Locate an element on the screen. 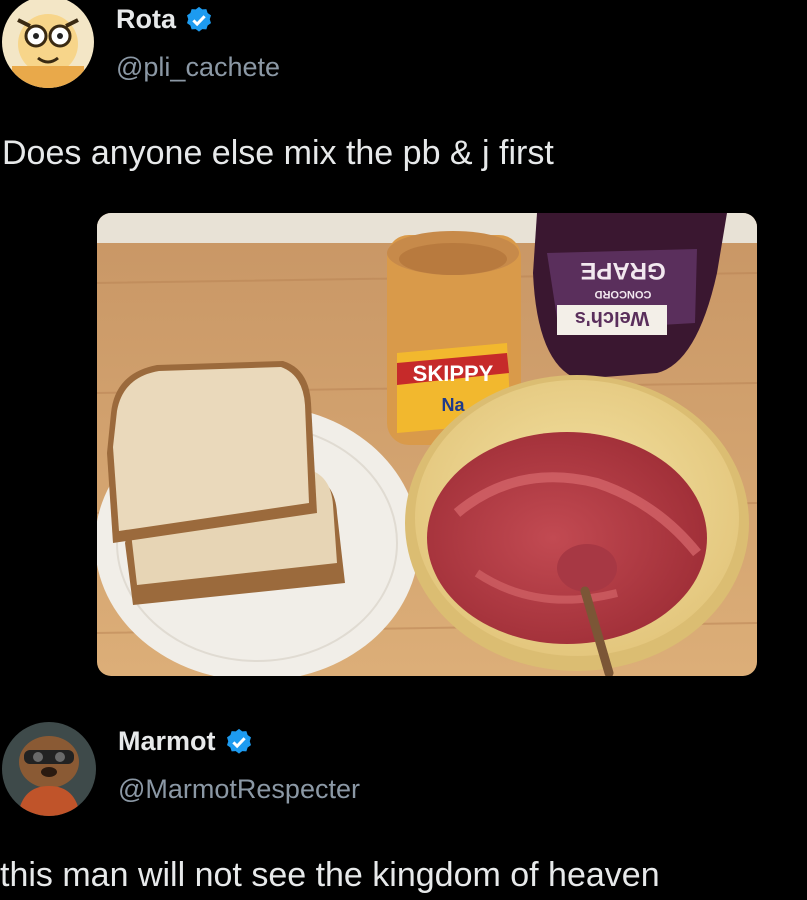 The width and height of the screenshot is (807, 900). bread-slices is located at coordinates (226, 483).